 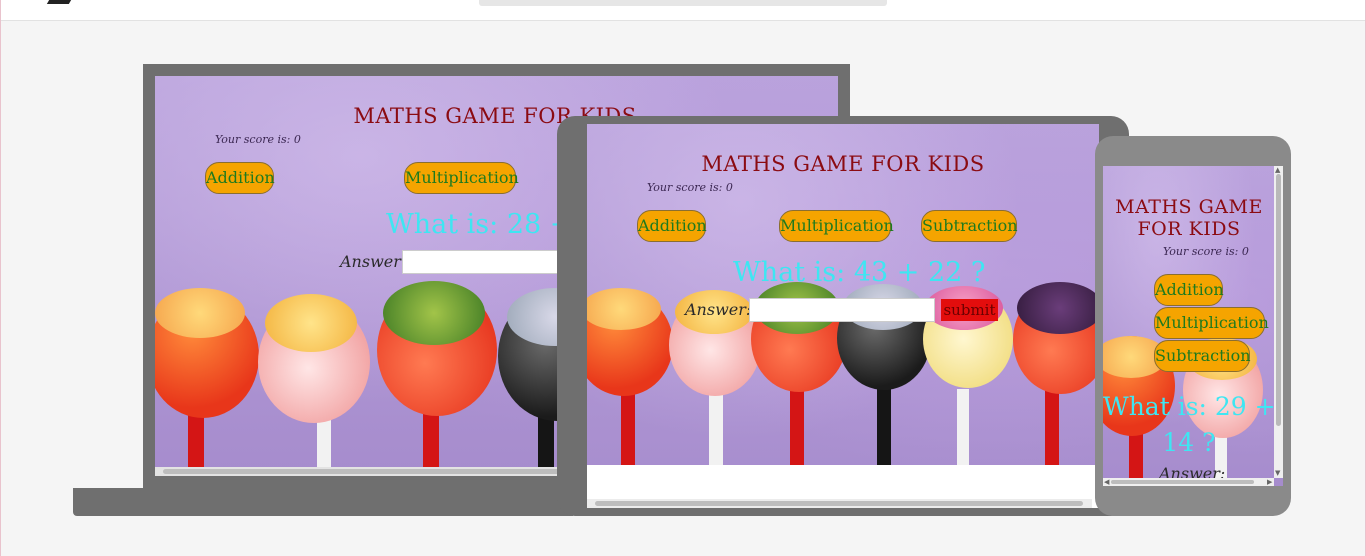 What do you see at coordinates (1189, 442) in the screenshot?
I see `question-line-2: 14 ?` at bounding box center [1189, 442].